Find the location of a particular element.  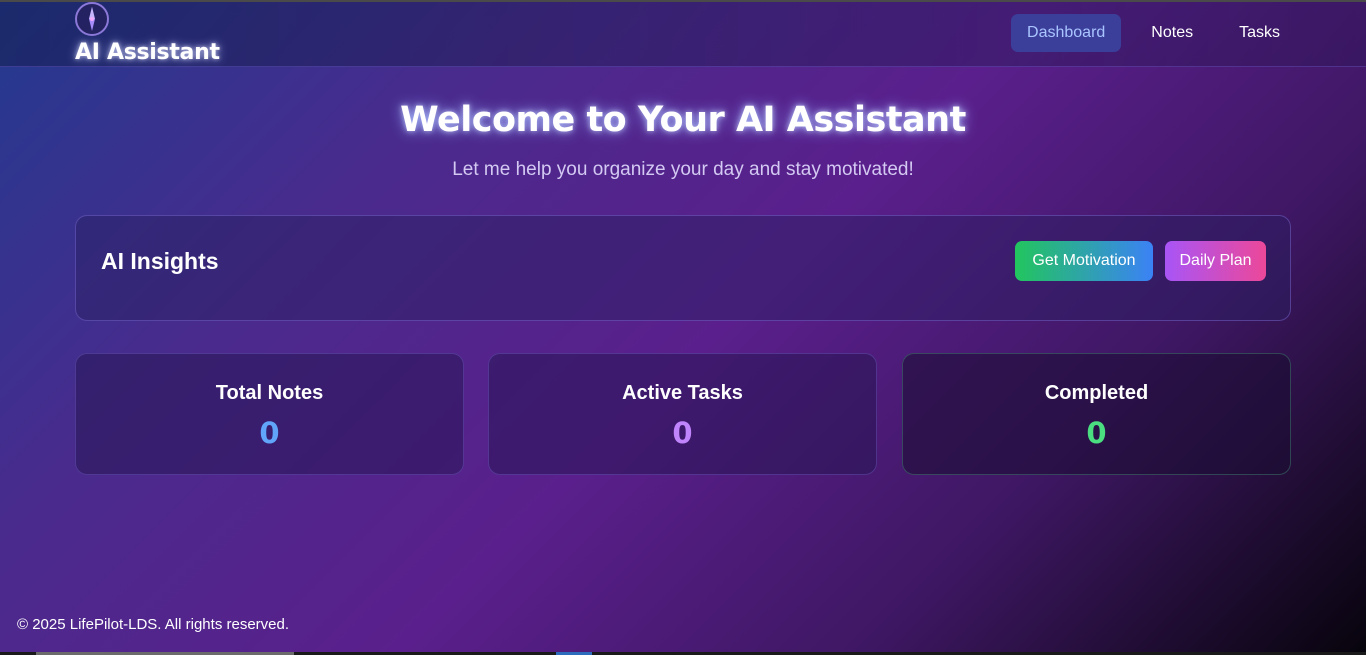

hero-title: Welcome to Your AI Assistant is located at coordinates (683, 120).